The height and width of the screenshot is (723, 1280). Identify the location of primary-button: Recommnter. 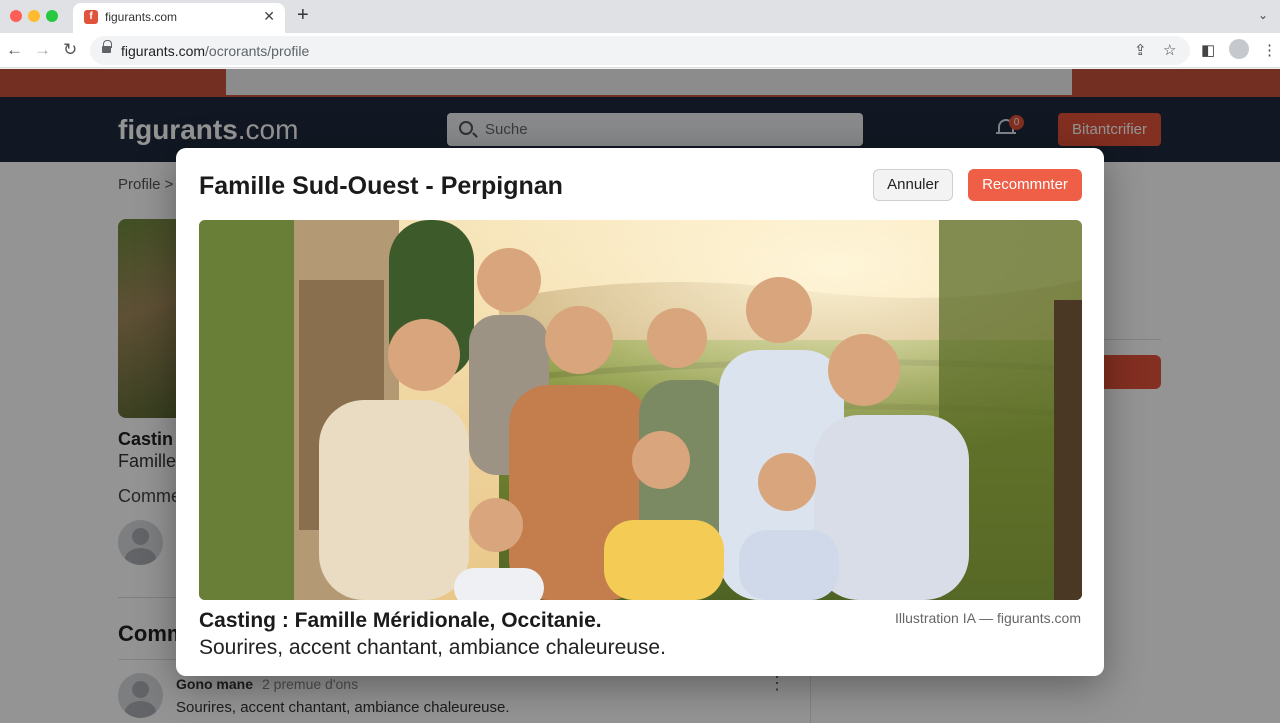
(1025, 185).